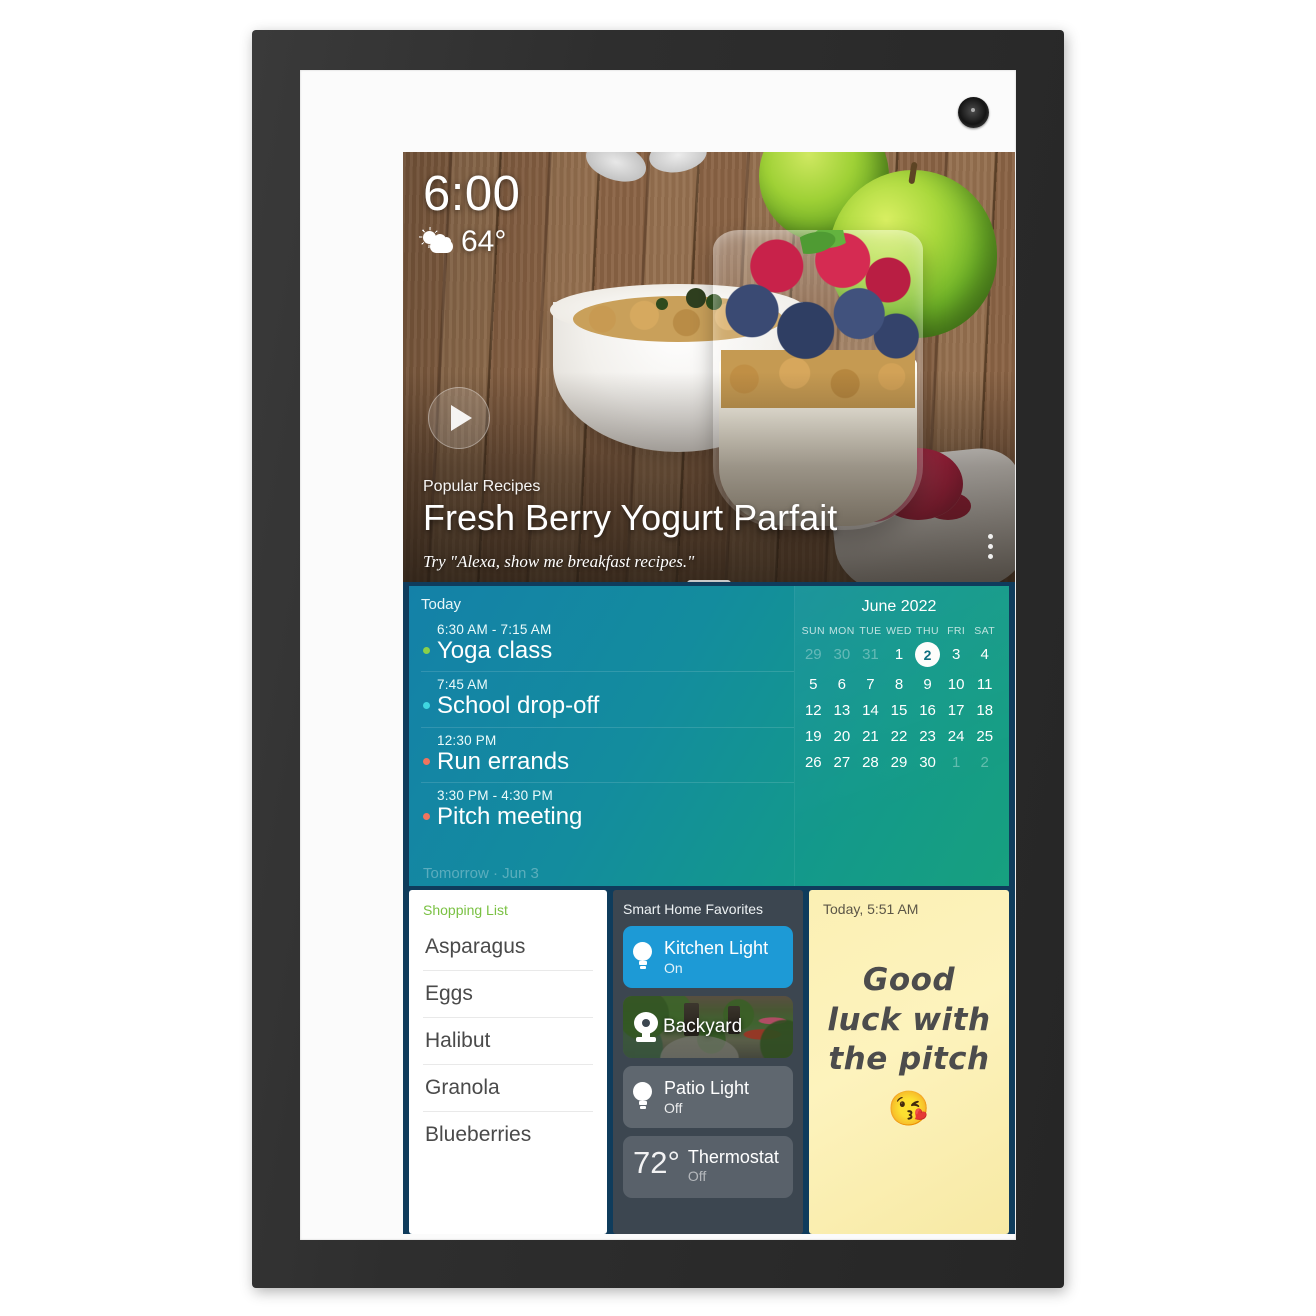 The image size is (1316, 1316). I want to click on calendar-day: 20, so click(842, 736).